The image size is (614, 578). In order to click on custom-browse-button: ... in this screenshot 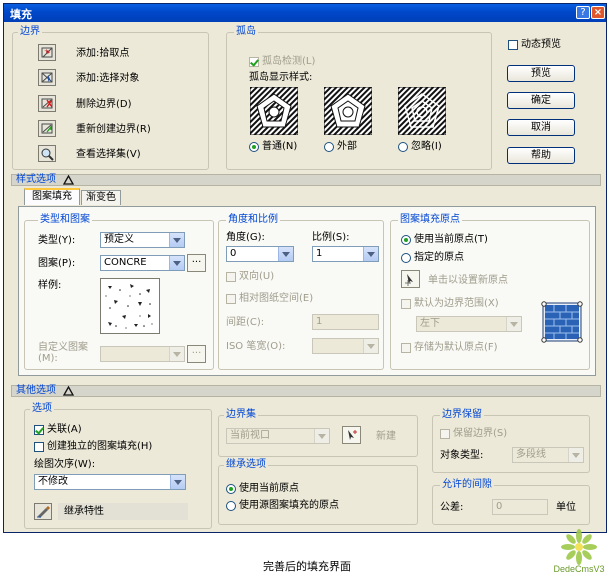, I will do `click(196, 354)`.